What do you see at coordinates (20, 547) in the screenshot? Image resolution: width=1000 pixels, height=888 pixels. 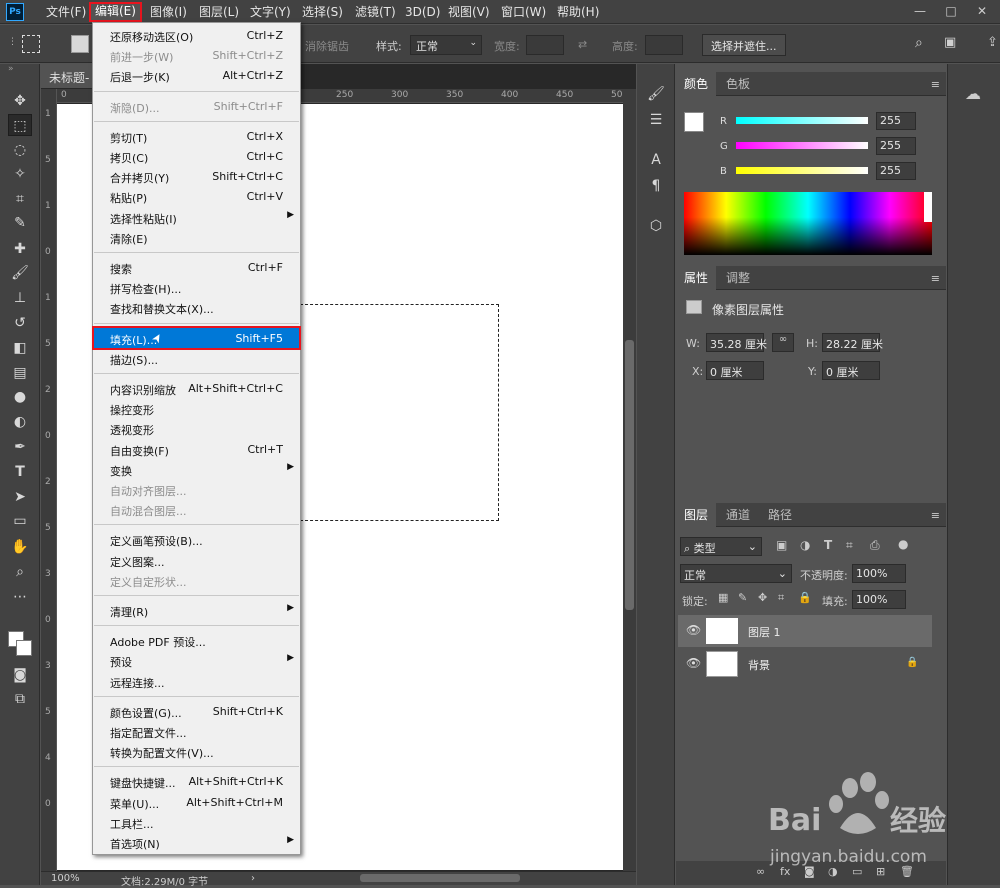 I see `hand-tool-icon: ✋` at bounding box center [20, 547].